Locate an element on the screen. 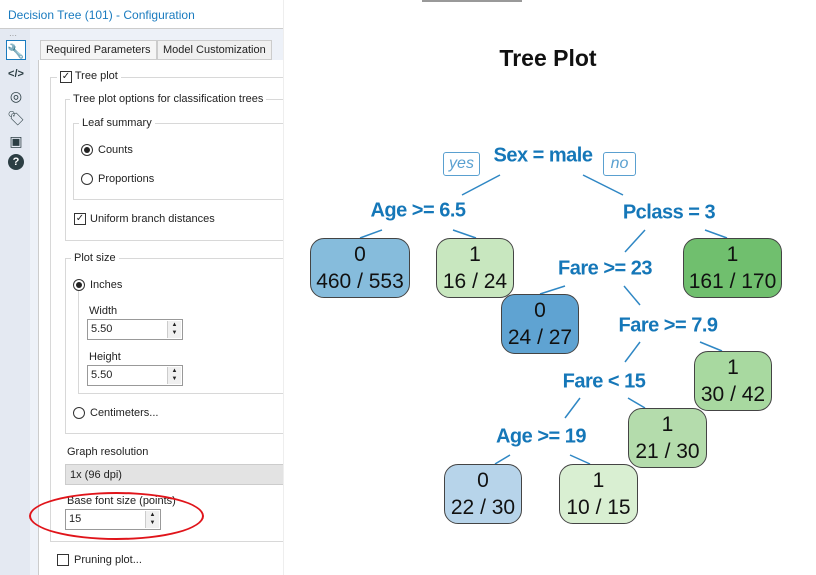 The image size is (816, 575). leaf-node: 0 22 / 30 is located at coordinates (483, 494).